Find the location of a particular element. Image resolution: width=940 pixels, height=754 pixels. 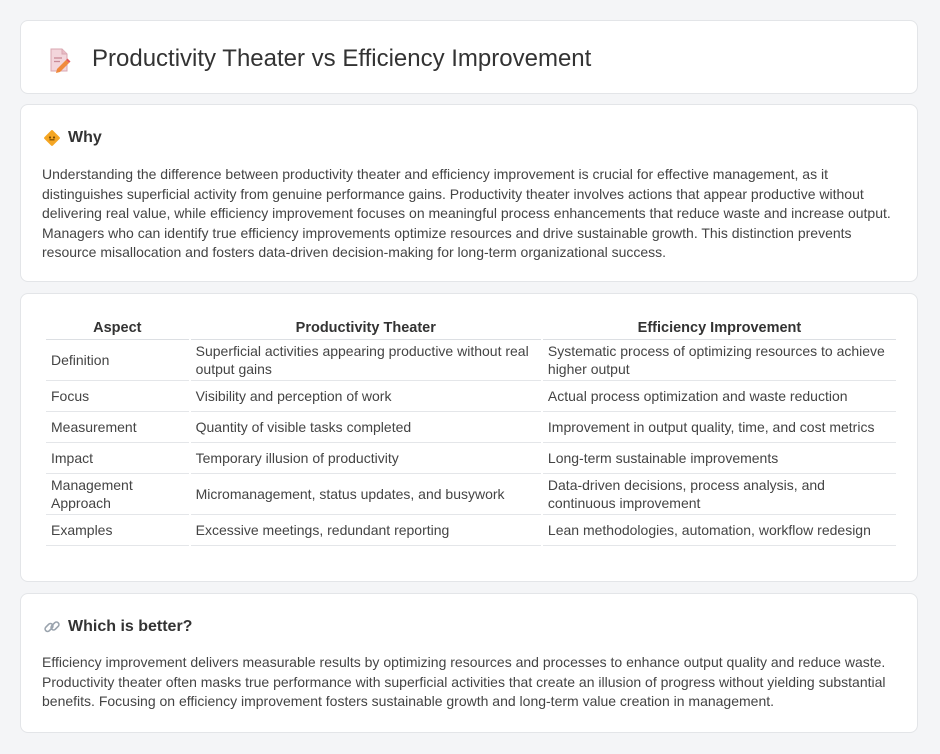

theater-cell: Quantity of visible tasks completed is located at coordinates (365, 427).